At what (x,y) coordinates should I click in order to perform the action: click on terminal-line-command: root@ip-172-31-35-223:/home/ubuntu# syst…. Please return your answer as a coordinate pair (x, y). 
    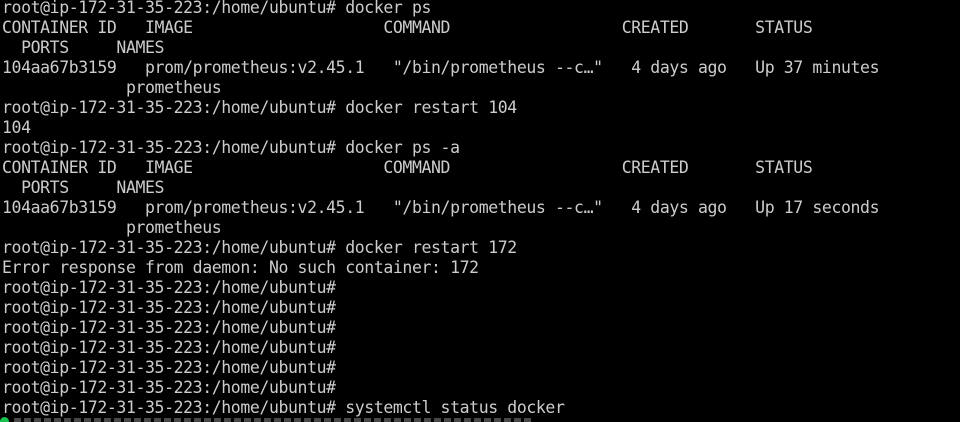
    Looking at the image, I should click on (283, 407).